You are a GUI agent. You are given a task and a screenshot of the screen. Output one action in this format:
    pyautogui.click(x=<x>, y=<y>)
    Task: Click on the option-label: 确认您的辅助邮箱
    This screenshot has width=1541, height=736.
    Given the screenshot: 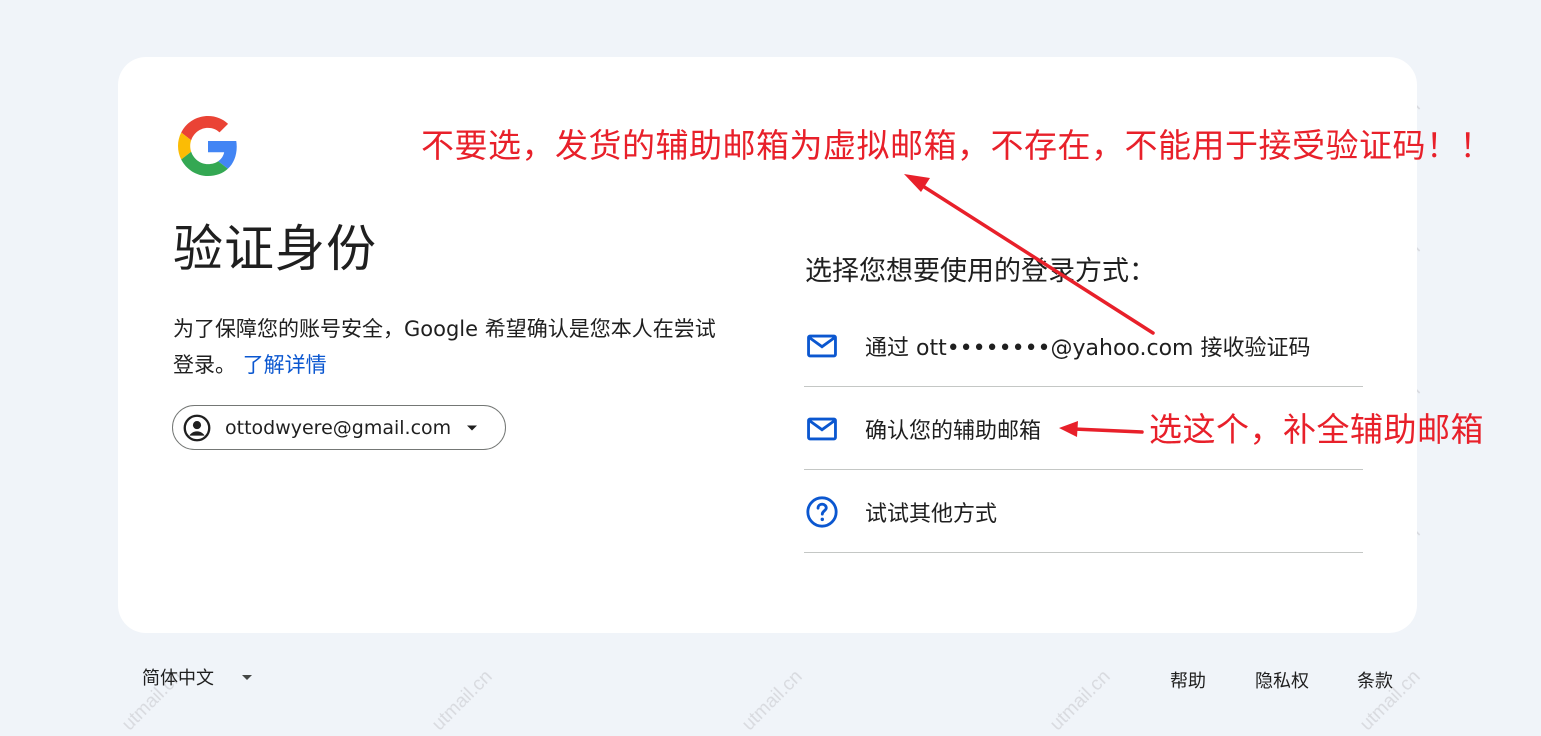 What is the action you would take?
    pyautogui.click(x=953, y=431)
    